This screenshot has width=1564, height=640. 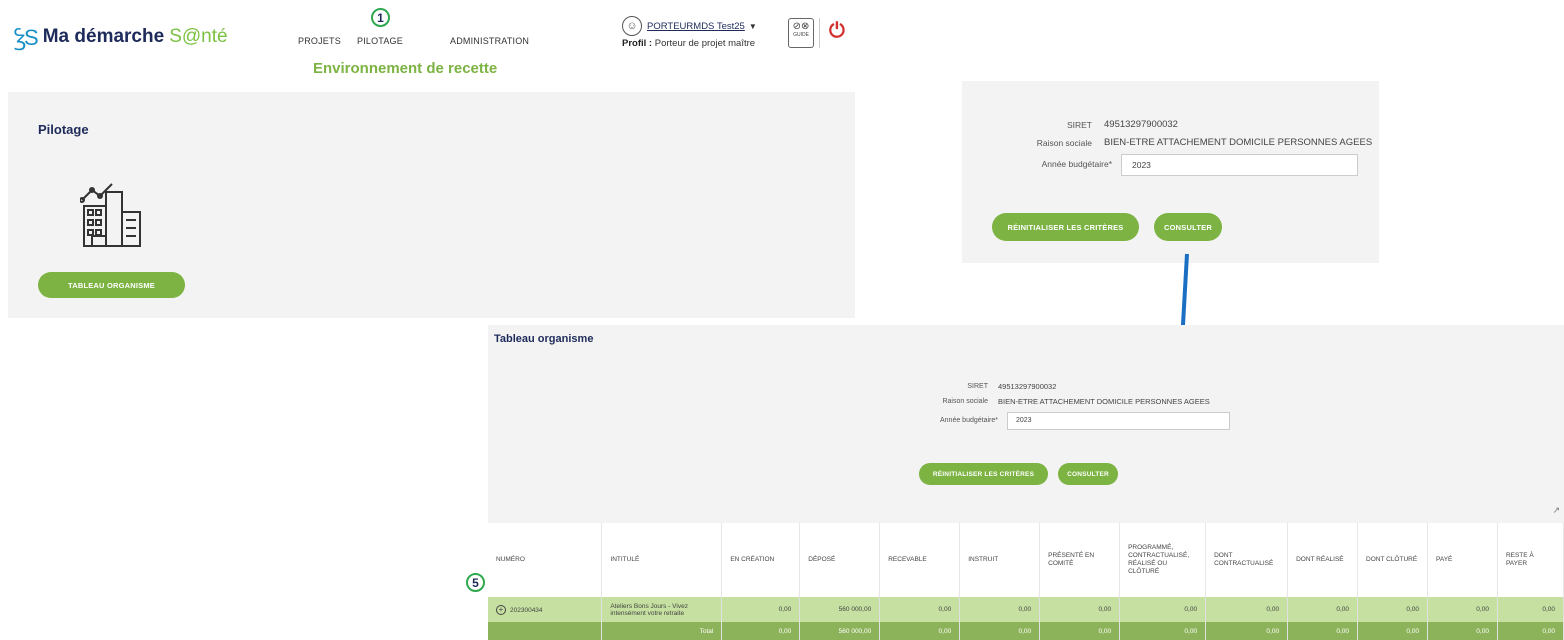 What do you see at coordinates (840, 609) in the screenshot?
I see `table-cell: 560 000,00` at bounding box center [840, 609].